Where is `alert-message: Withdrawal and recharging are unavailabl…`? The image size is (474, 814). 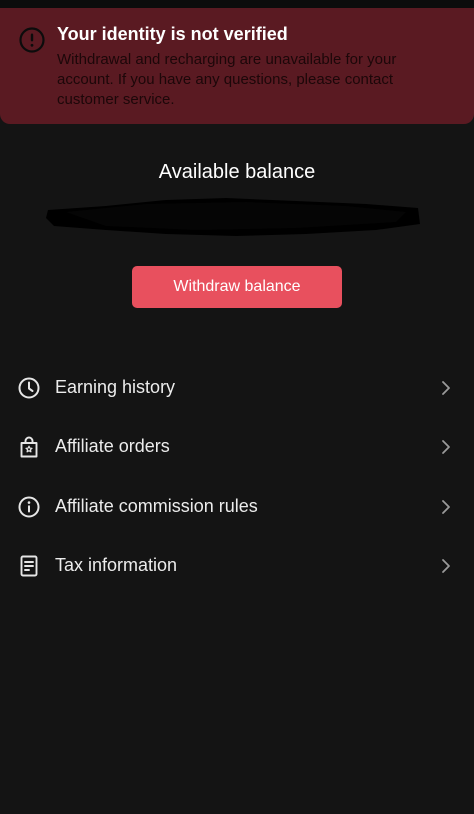
alert-message: Withdrawal and recharging are unavailabl… is located at coordinates (227, 79).